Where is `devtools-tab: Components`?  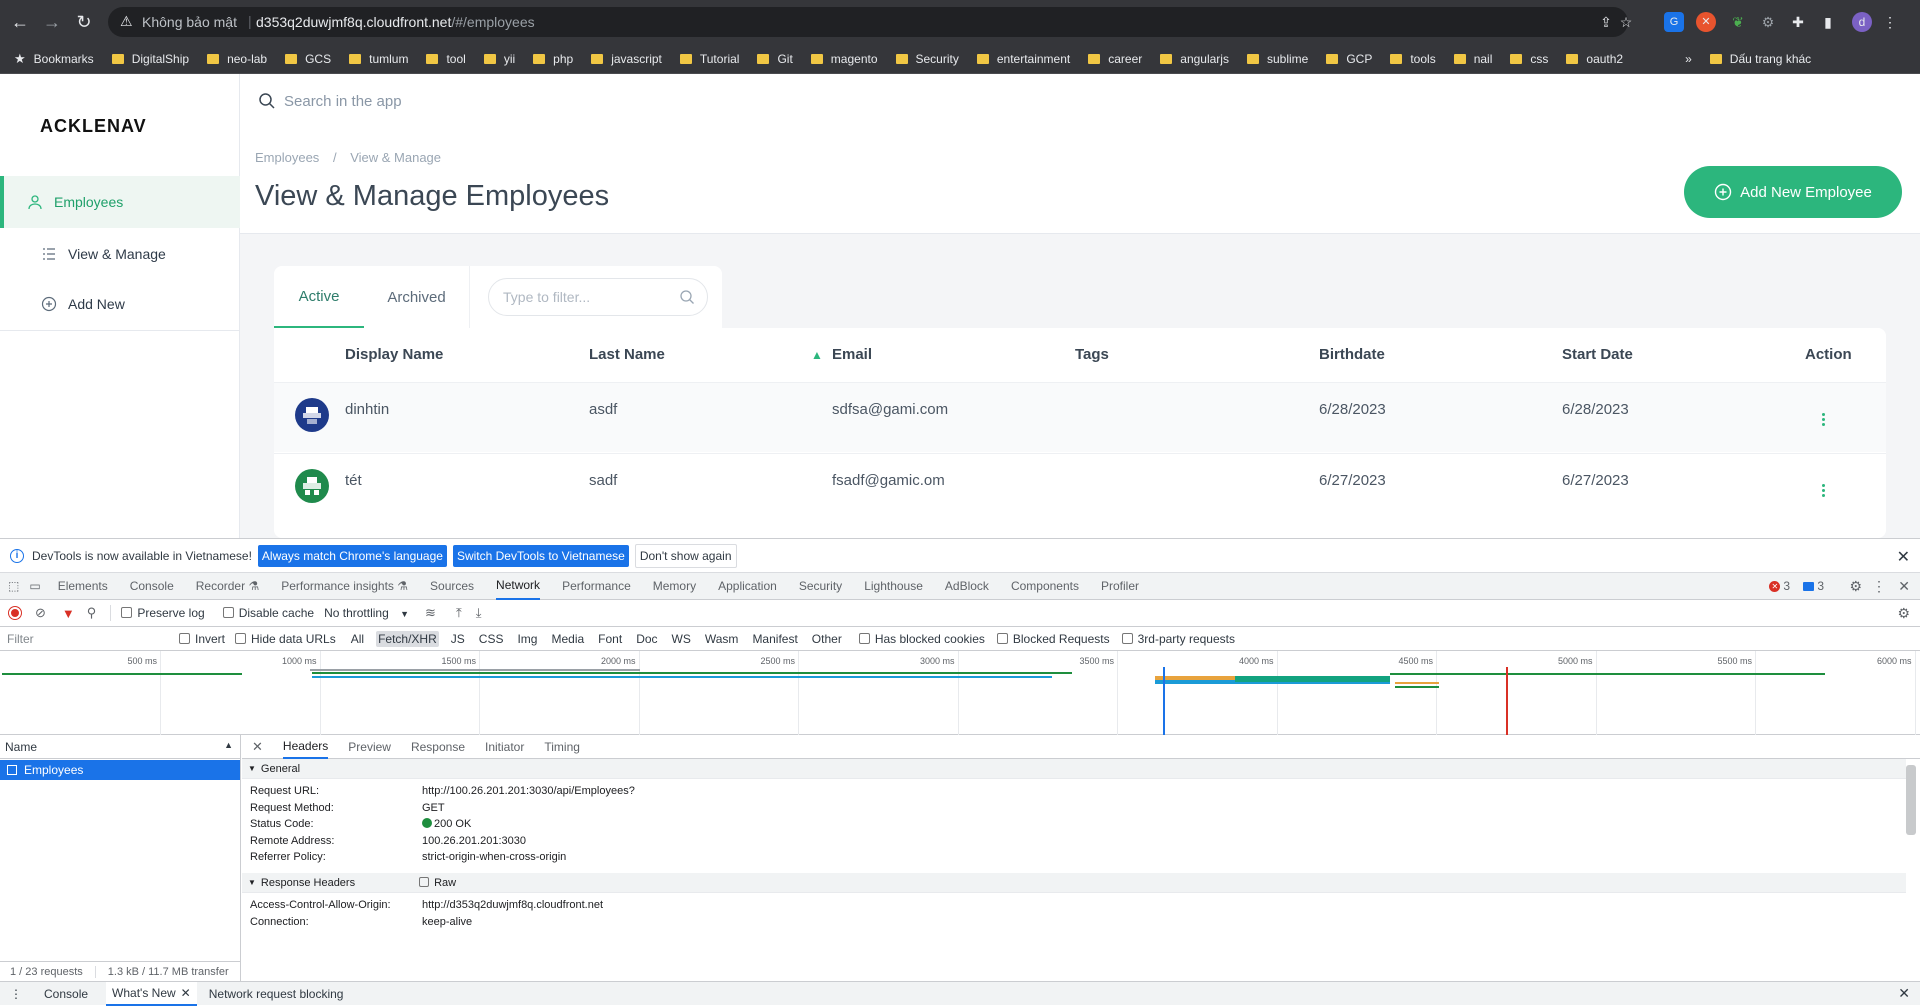 devtools-tab: Components is located at coordinates (1045, 586).